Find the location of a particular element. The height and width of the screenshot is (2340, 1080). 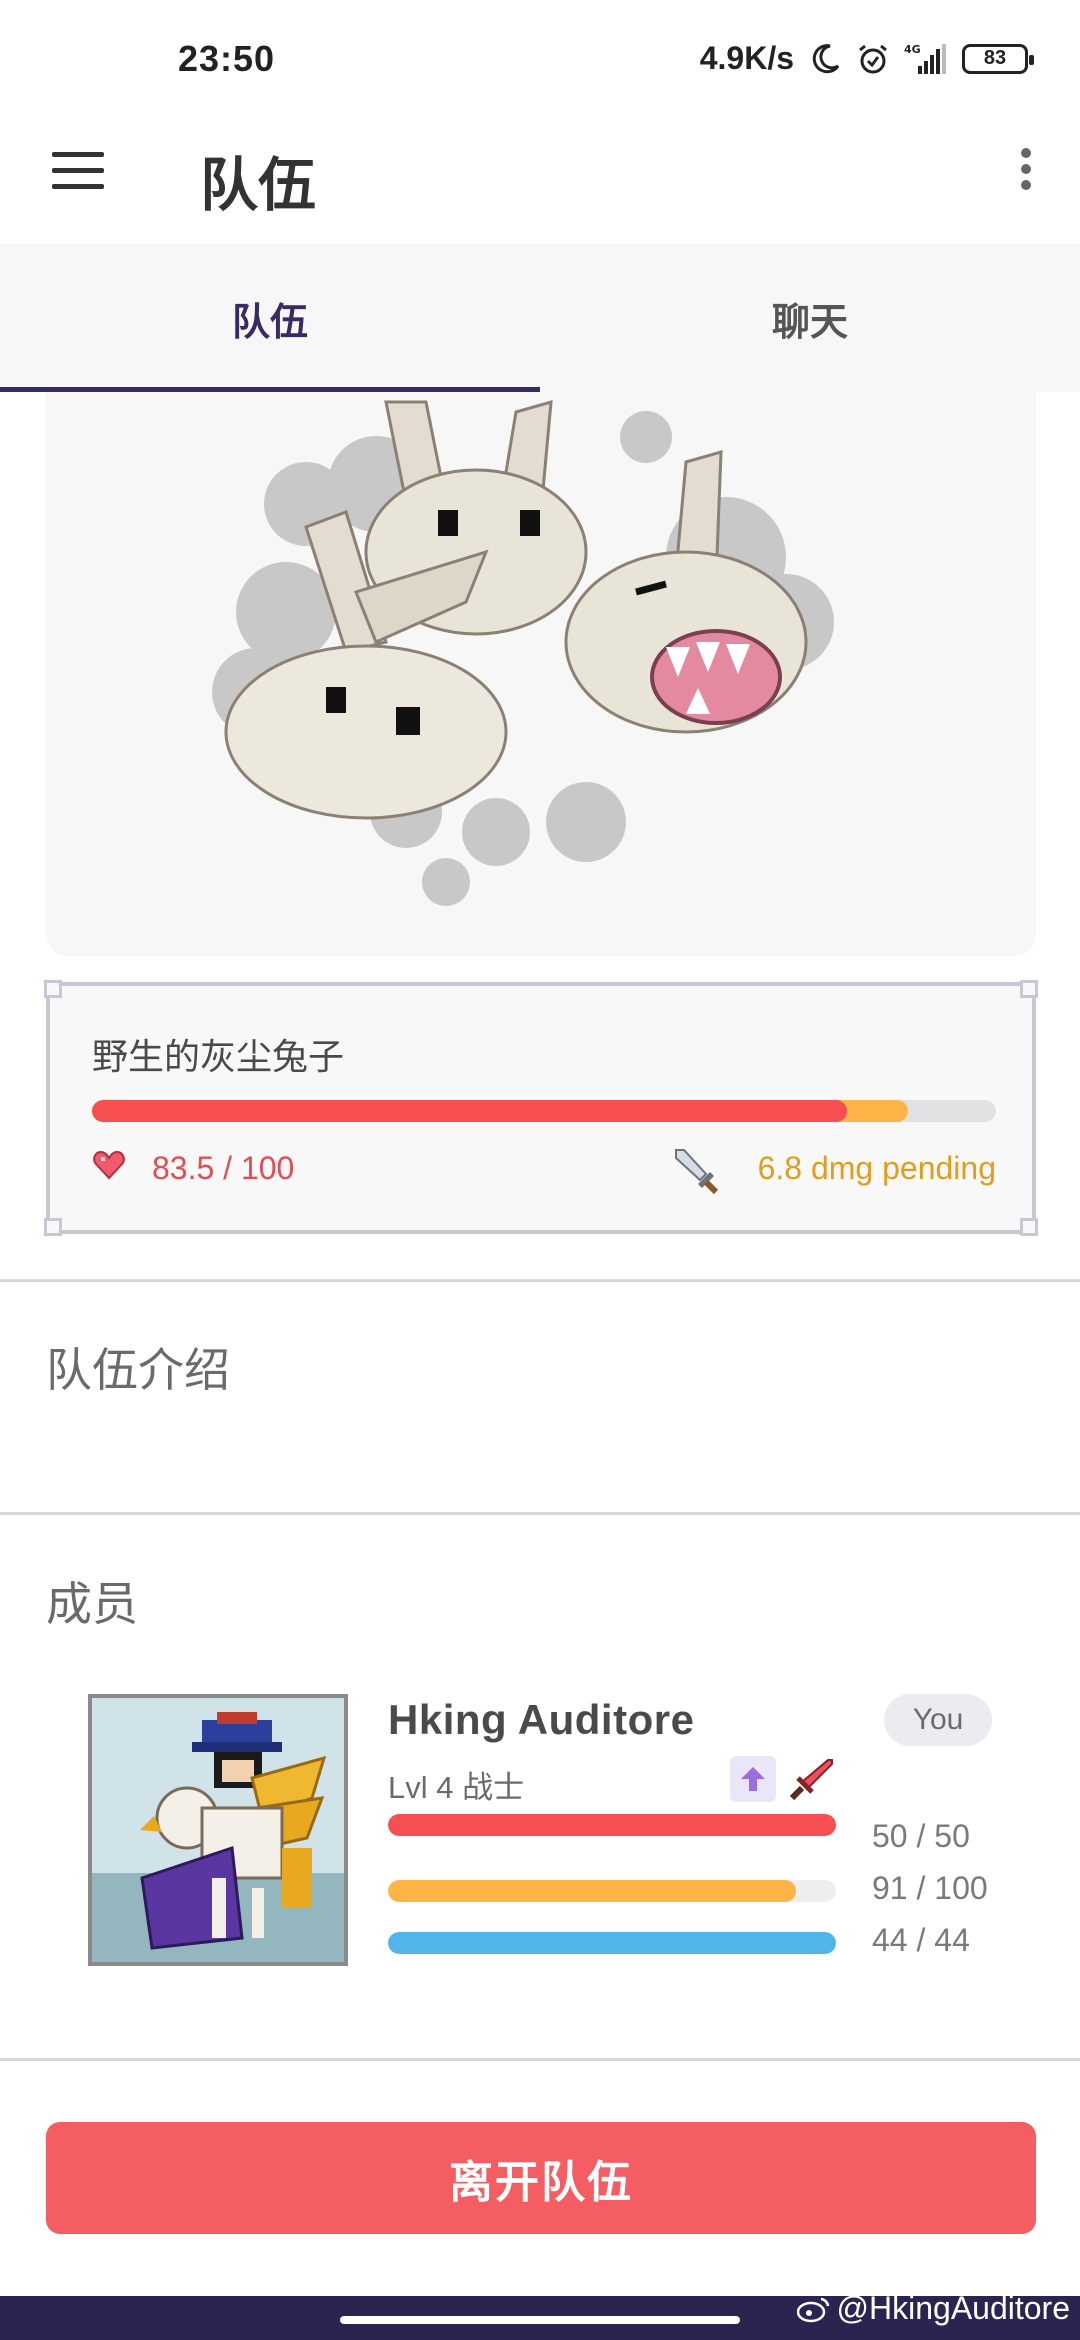

status-bar: 23:50 4.9K/s 4G 83 is located at coordinates (540, 60).